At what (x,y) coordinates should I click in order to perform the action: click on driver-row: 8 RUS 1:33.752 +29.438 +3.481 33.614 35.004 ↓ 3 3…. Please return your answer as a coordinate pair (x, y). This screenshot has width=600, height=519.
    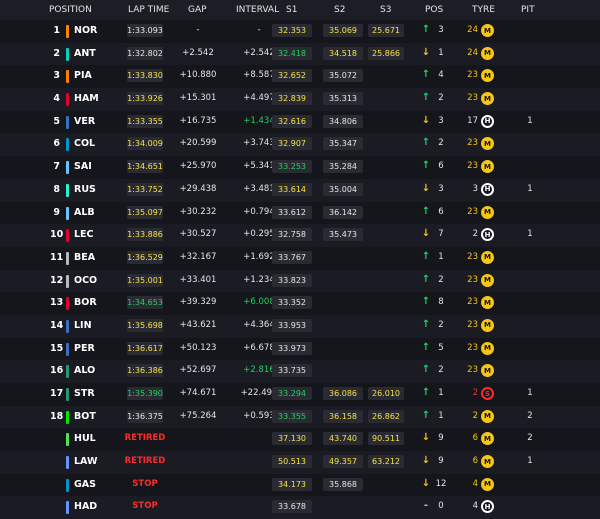
    Looking at the image, I should click on (300, 190).